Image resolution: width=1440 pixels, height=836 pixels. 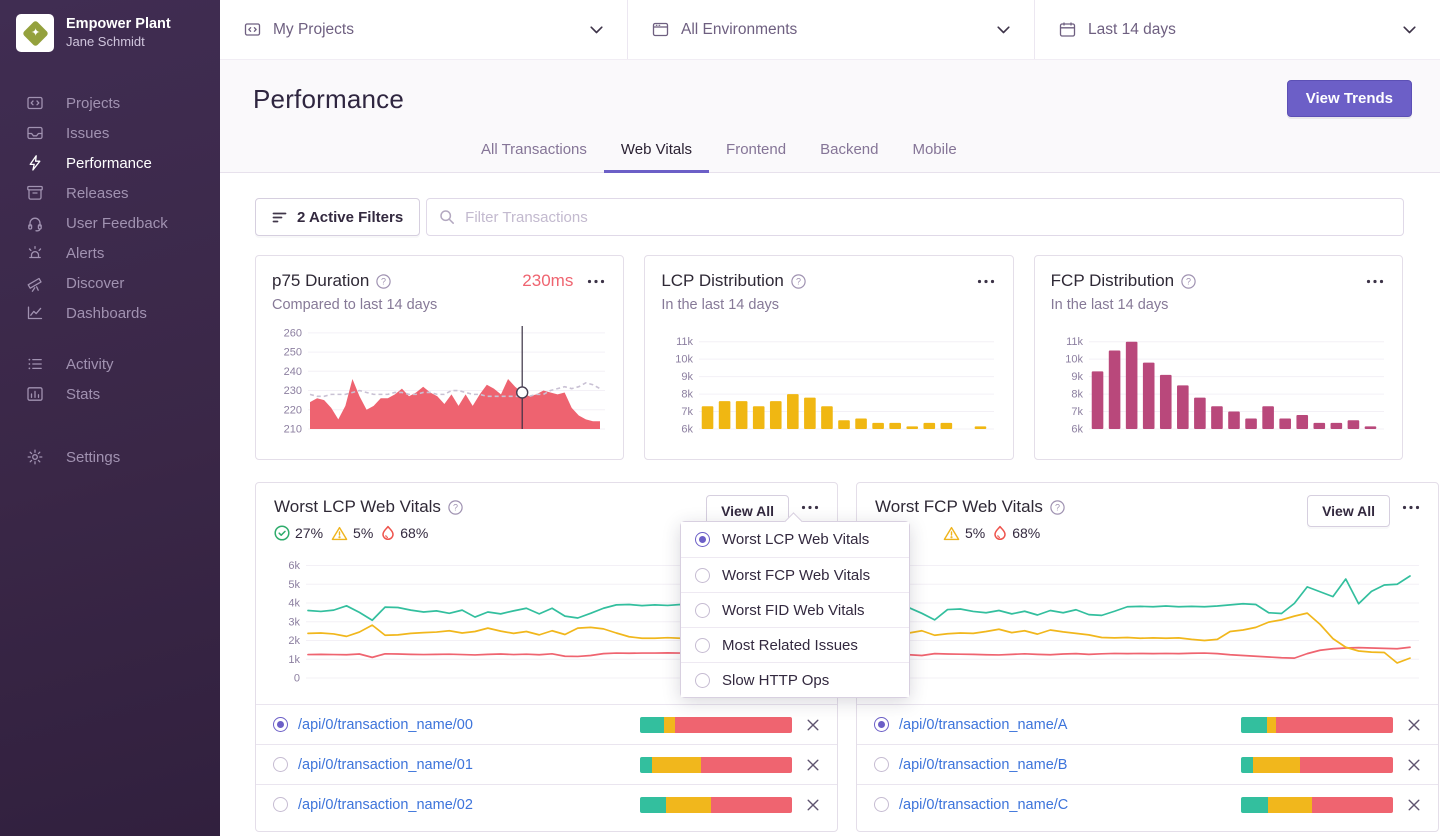 What do you see at coordinates (110, 193) in the screenshot?
I see `sidebar-item-releases: Releases` at bounding box center [110, 193].